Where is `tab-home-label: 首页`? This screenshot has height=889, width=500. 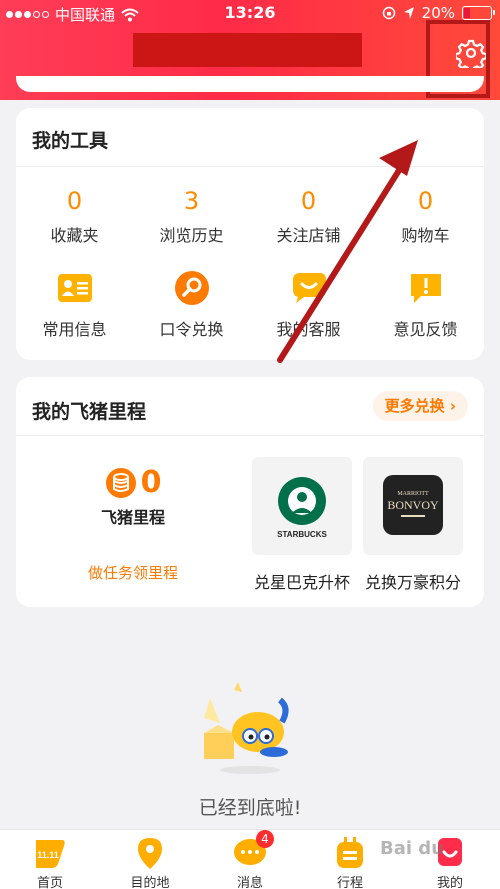 tab-home-label: 首页 is located at coordinates (49, 882).